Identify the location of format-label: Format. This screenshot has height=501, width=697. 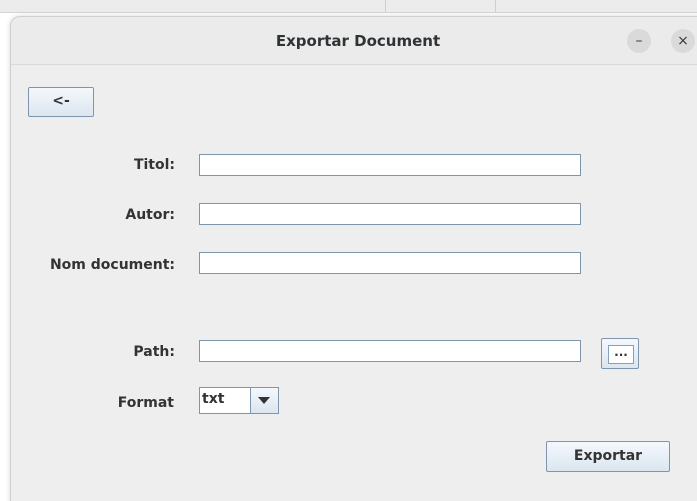
(145, 403).